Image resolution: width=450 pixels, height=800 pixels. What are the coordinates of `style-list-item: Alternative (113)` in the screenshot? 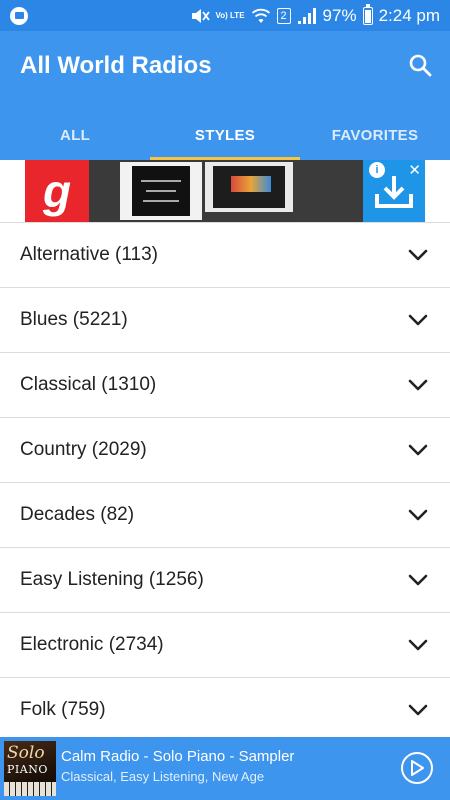 It's located at (225, 255).